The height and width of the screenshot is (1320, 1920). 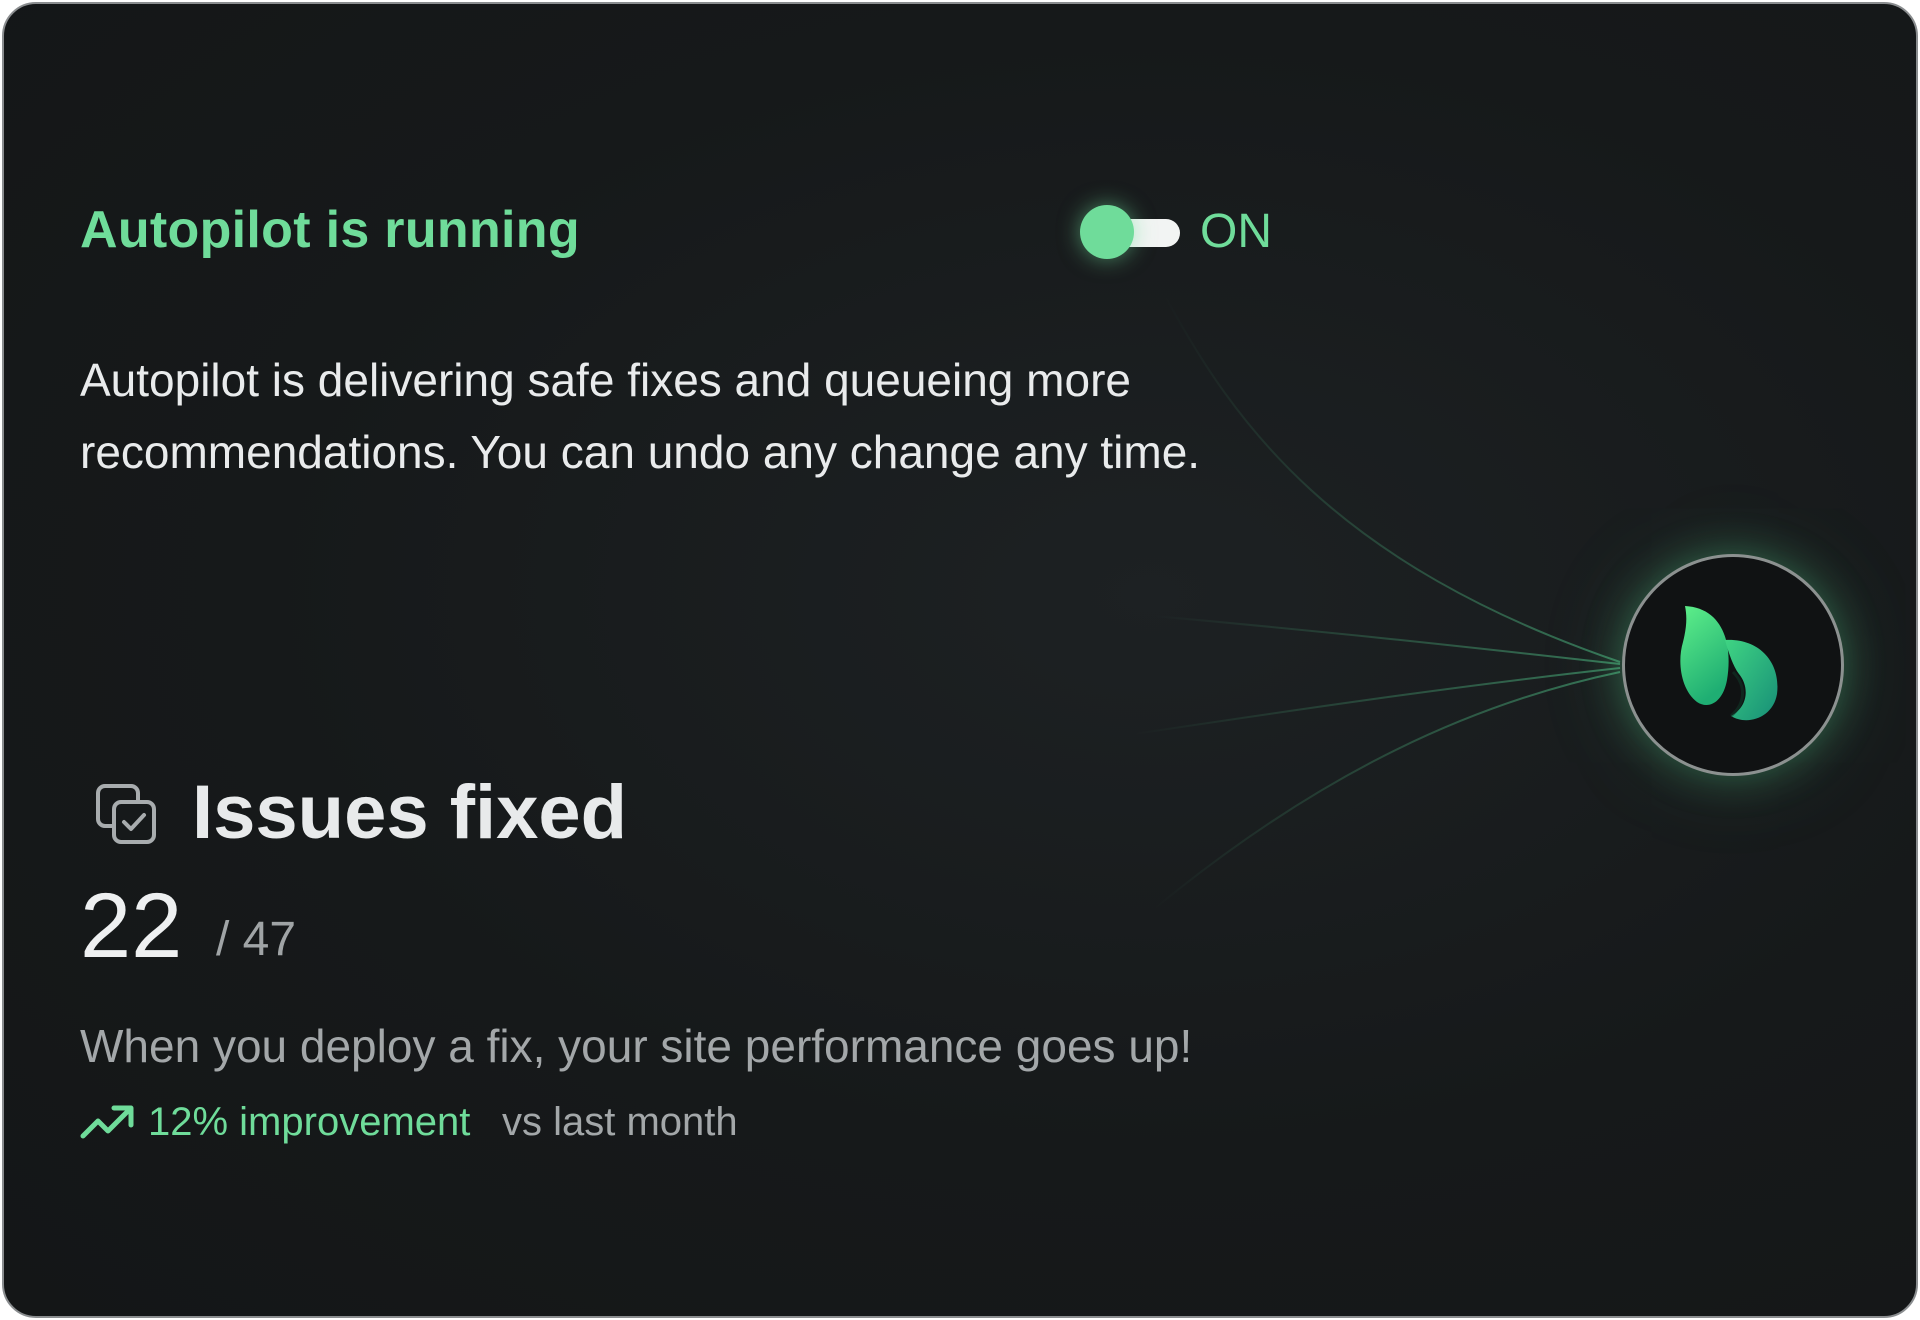 What do you see at coordinates (410, 812) in the screenshot?
I see `issues-fixed-title: Issues fixed` at bounding box center [410, 812].